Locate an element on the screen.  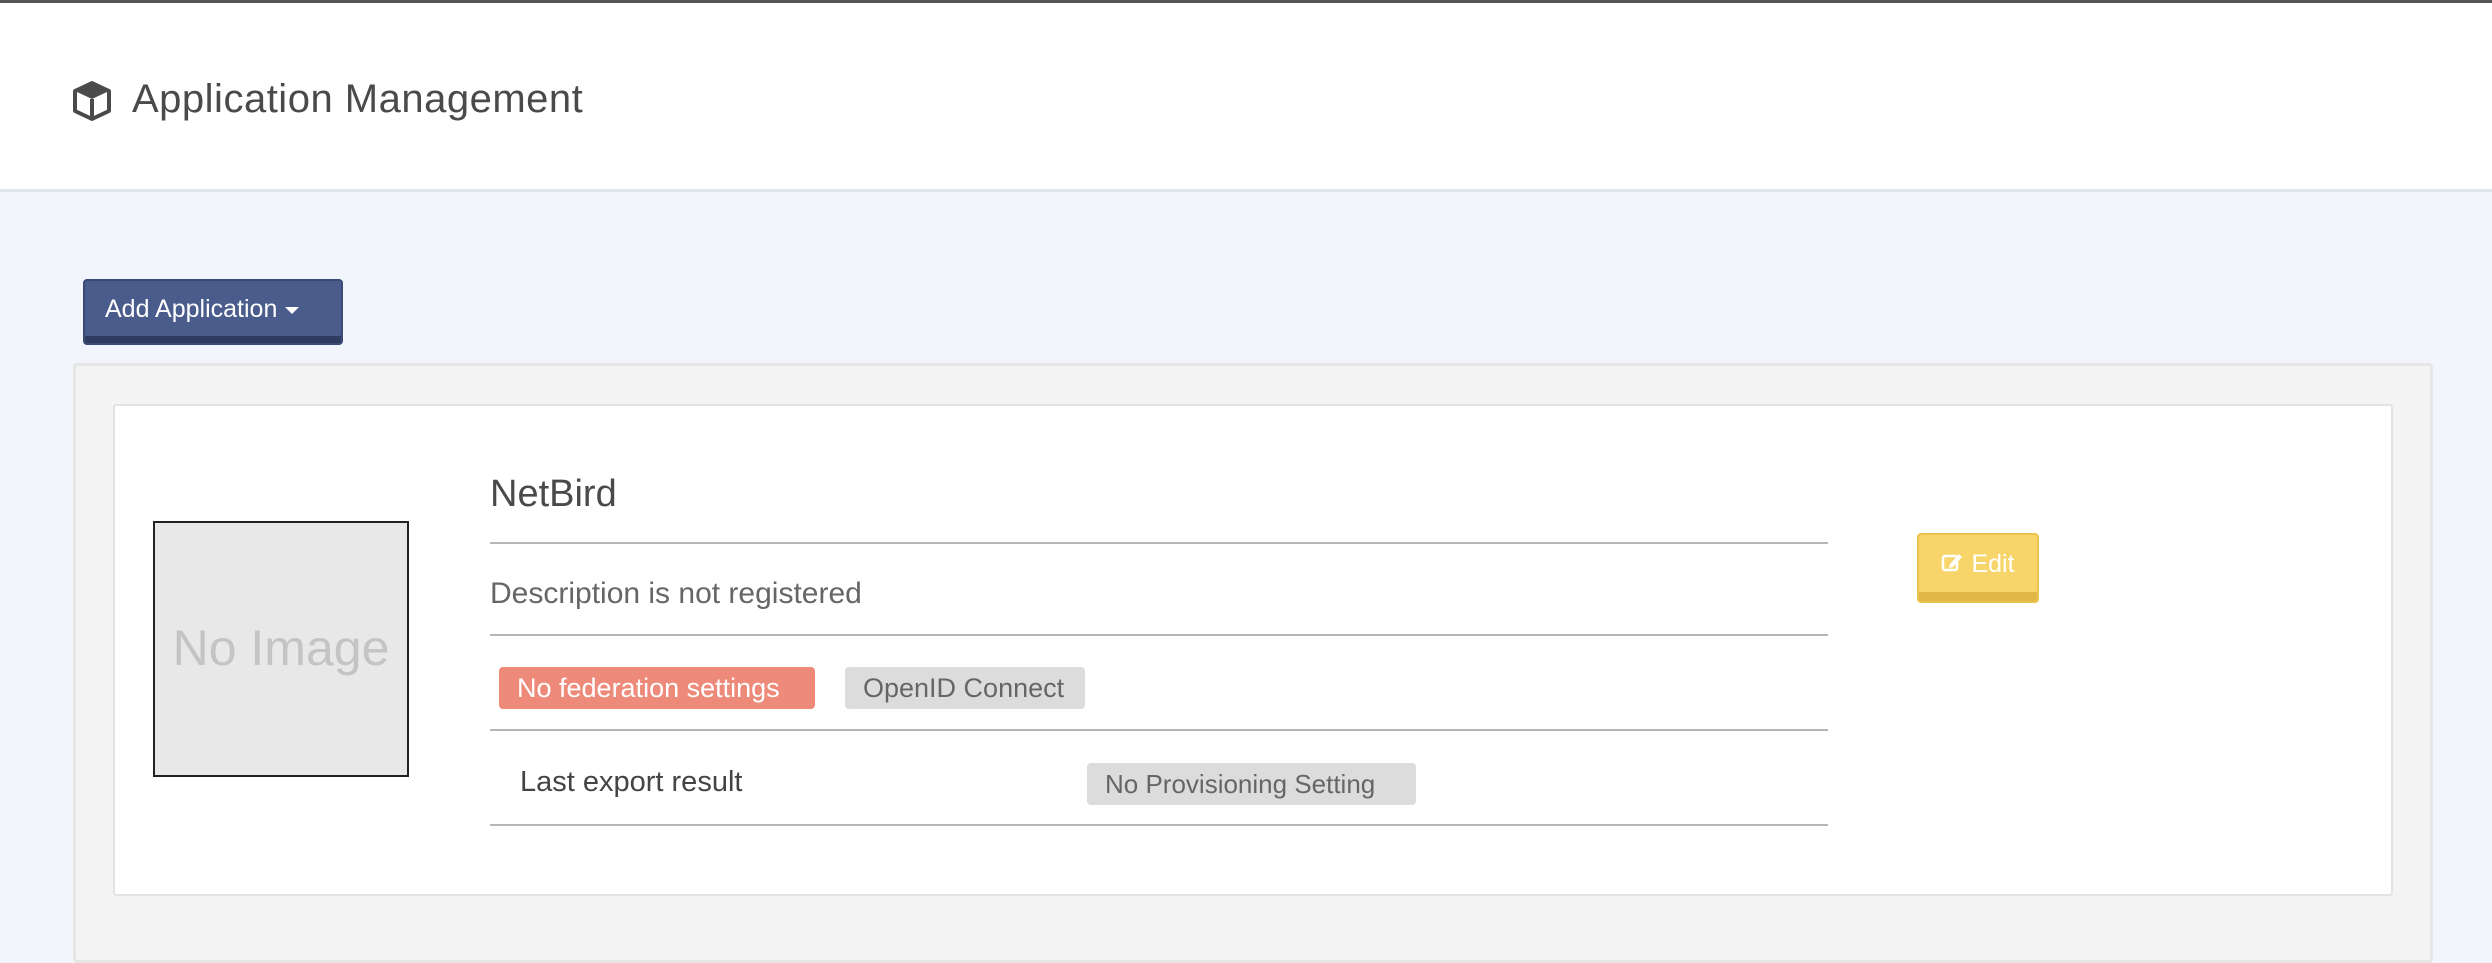
add-application-label: Add Application is located at coordinates (191, 309).